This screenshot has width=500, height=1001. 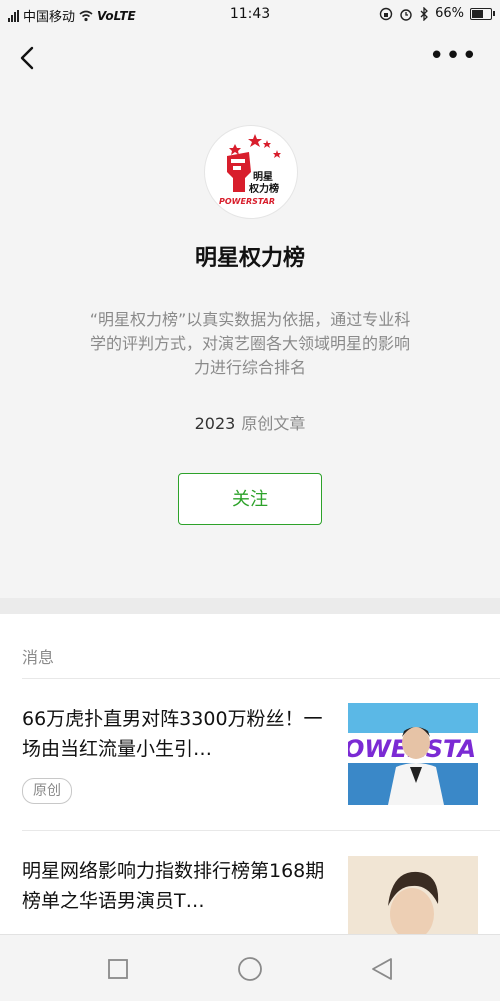 I want to click on messages-title: 消息, so click(x=38, y=657).